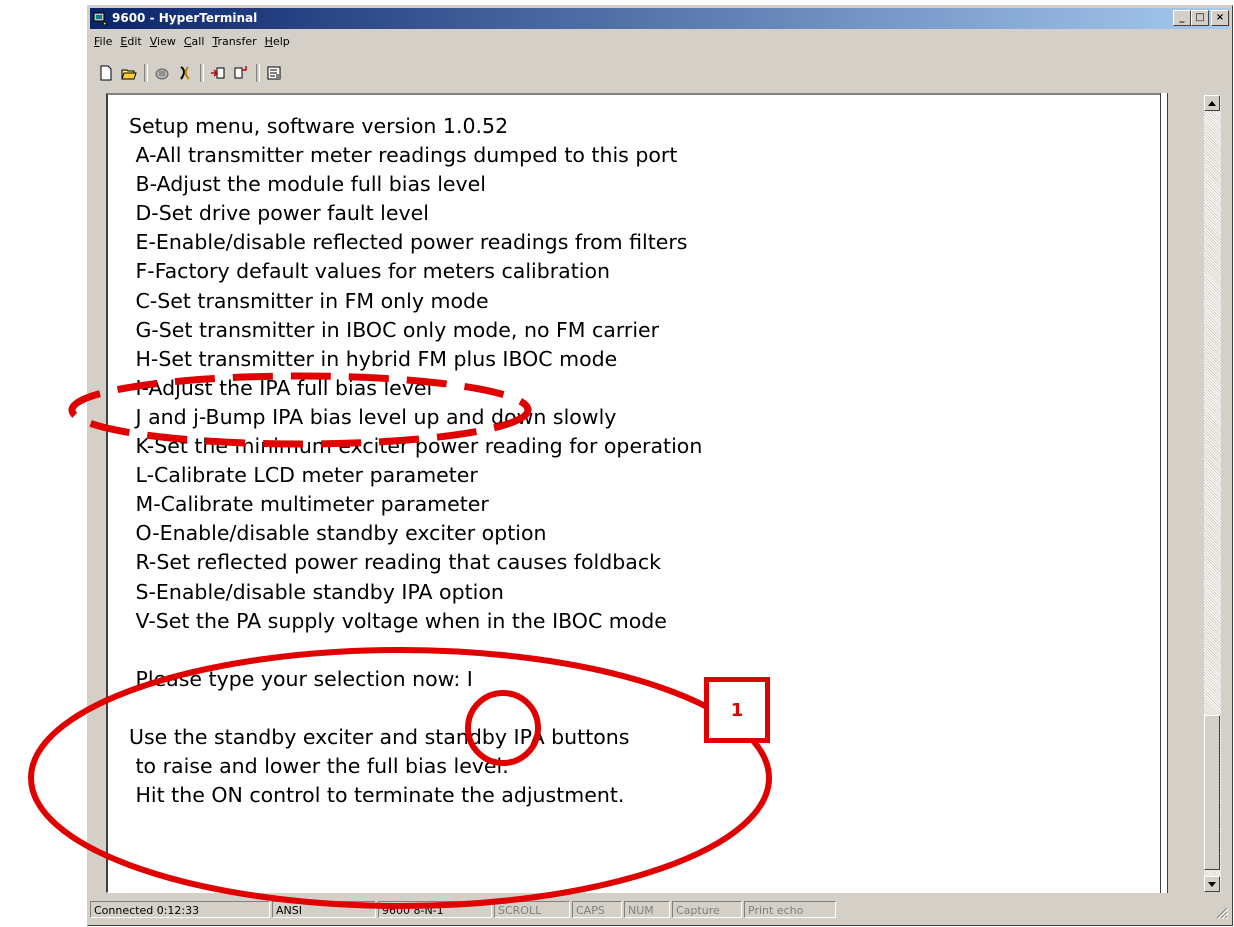 The width and height of the screenshot is (1234, 927). What do you see at coordinates (1212, 792) in the screenshot?
I see `scroll-thumb` at bounding box center [1212, 792].